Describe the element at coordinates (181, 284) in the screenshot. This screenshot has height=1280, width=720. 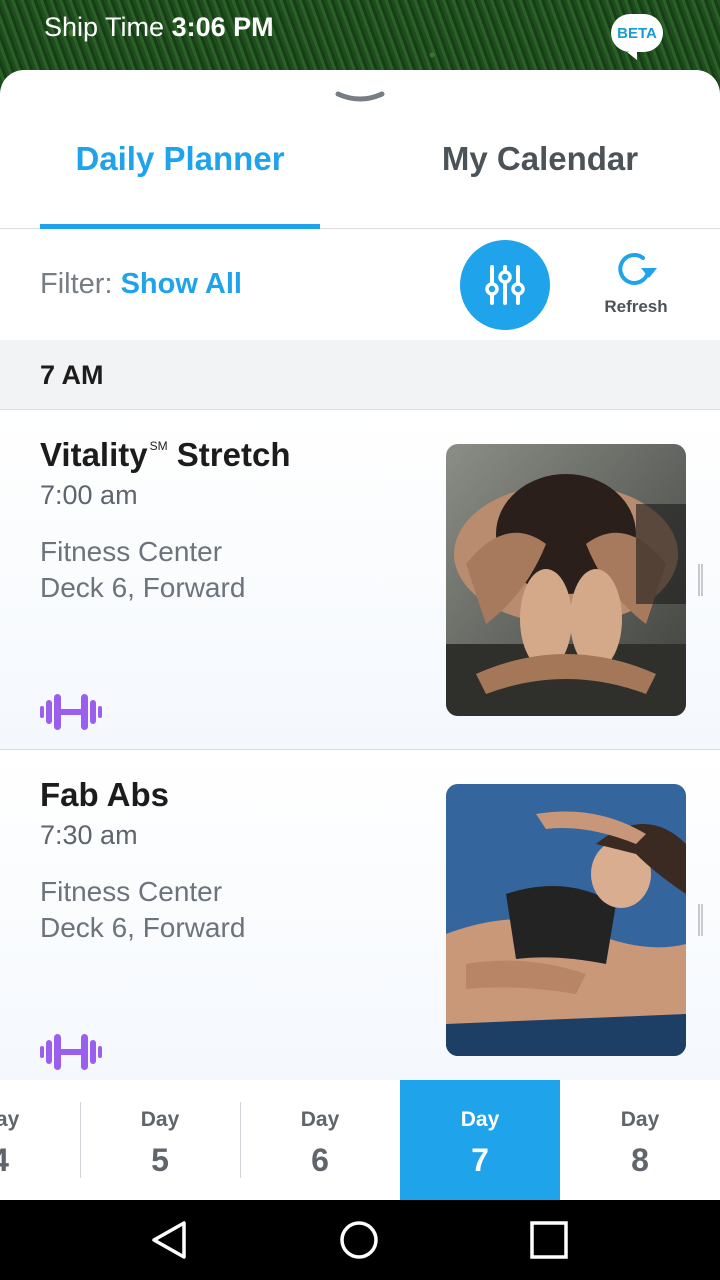
I see `filter-show-all: Show All` at that location.